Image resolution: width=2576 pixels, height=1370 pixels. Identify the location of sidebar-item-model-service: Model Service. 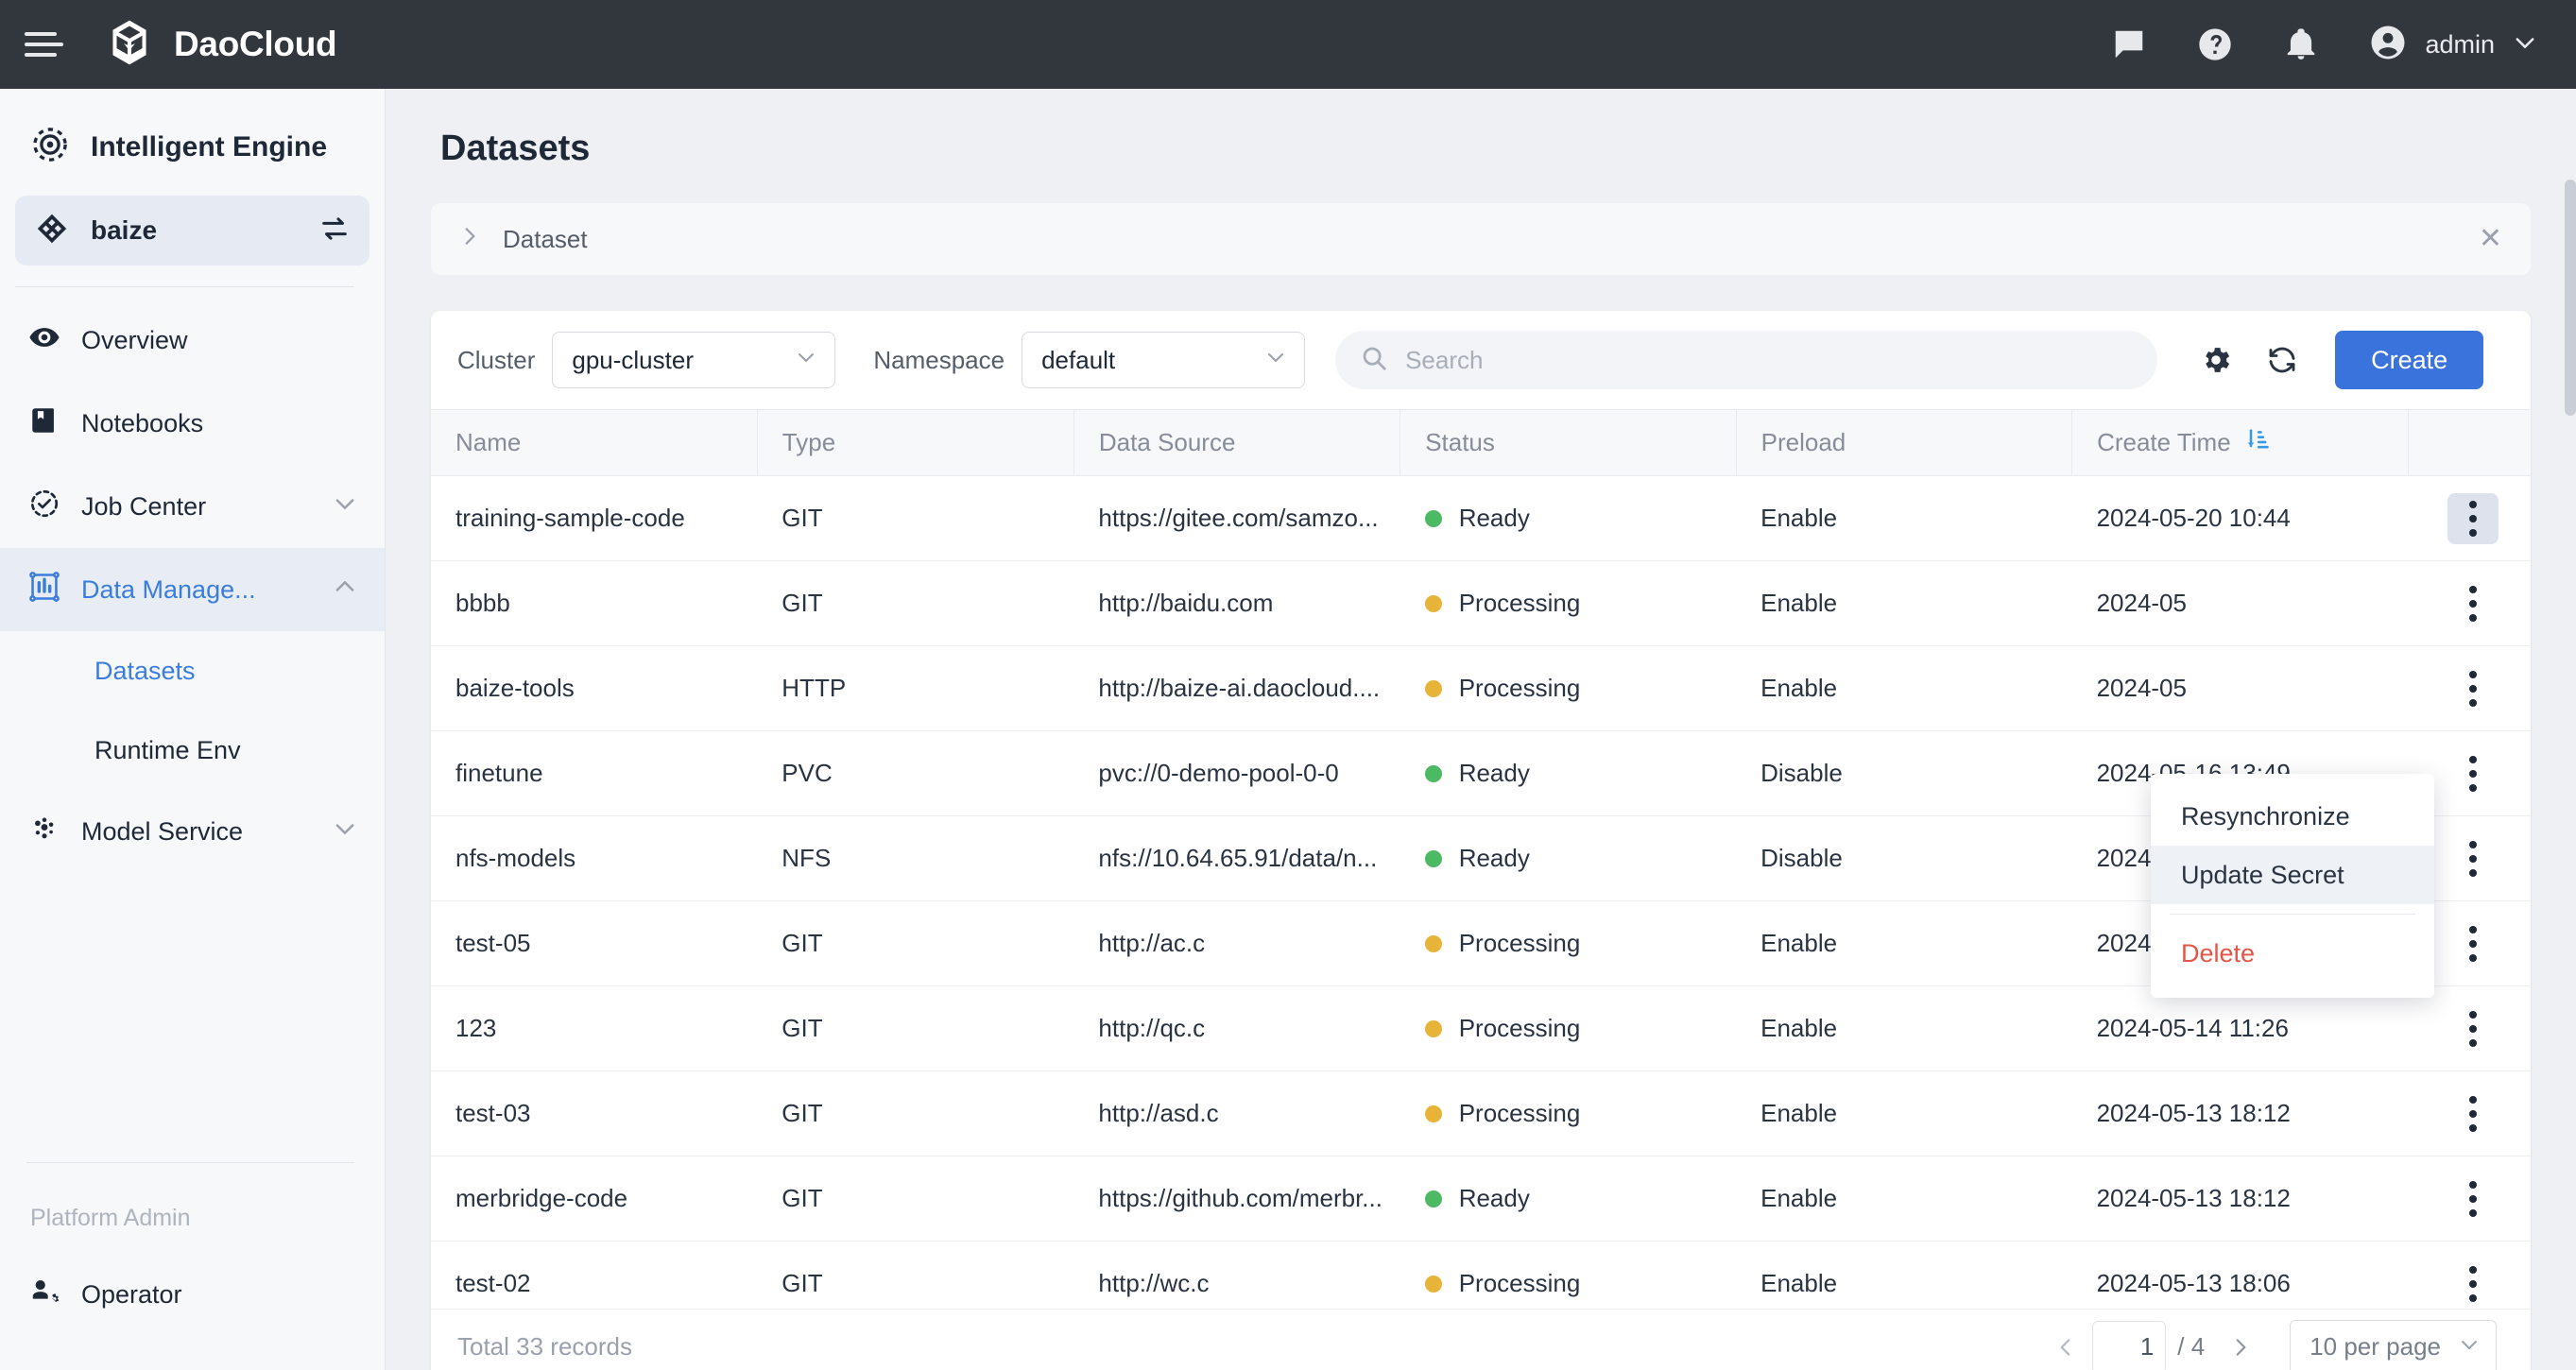
(192, 831).